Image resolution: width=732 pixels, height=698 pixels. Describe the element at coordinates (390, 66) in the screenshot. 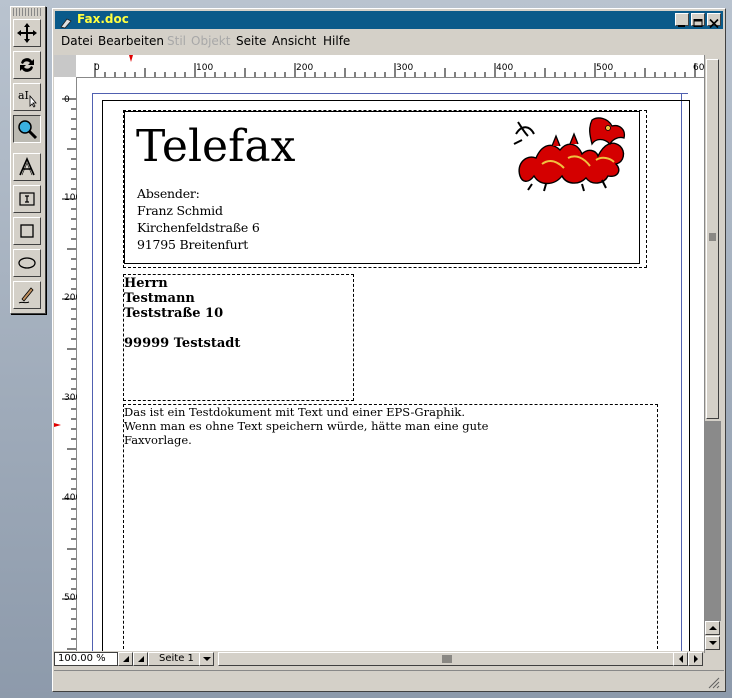

I see `horizontal-ruler: 0 100 200 300 400 500 60` at that location.